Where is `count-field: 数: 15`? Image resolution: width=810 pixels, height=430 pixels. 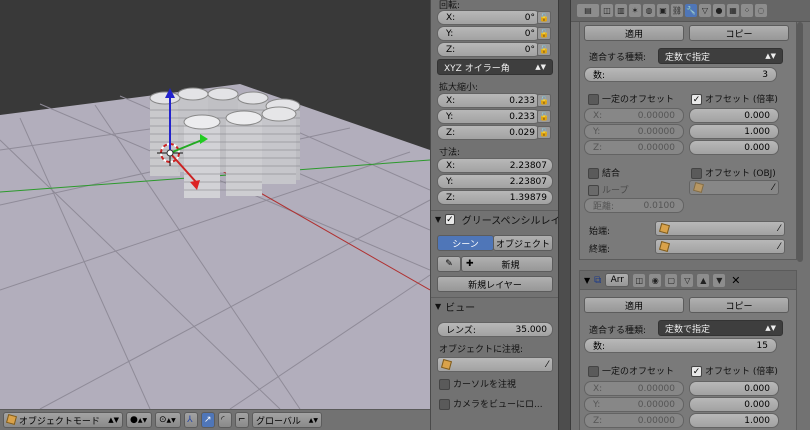
count-field: 数: 15 is located at coordinates (680, 345).